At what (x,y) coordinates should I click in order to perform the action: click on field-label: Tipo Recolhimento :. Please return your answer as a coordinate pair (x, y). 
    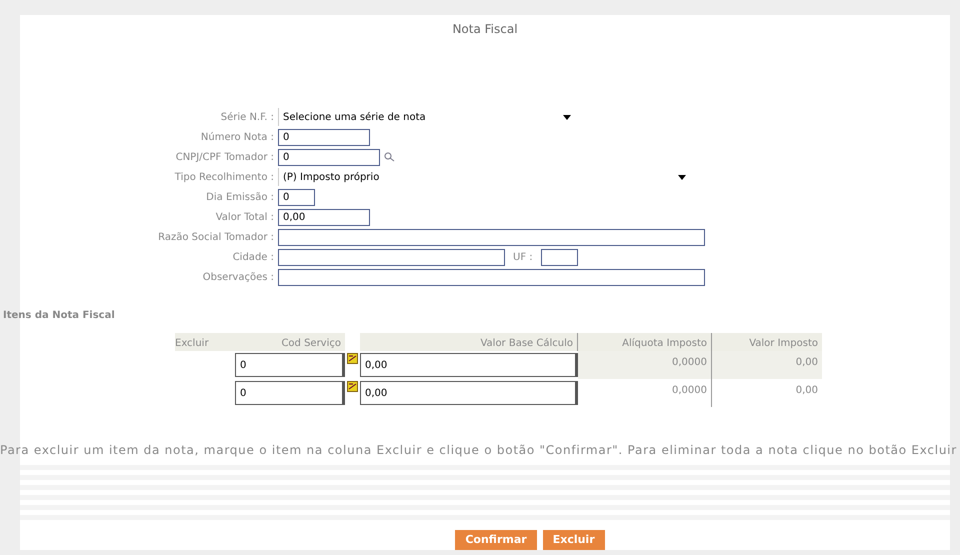
    Looking at the image, I should click on (224, 177).